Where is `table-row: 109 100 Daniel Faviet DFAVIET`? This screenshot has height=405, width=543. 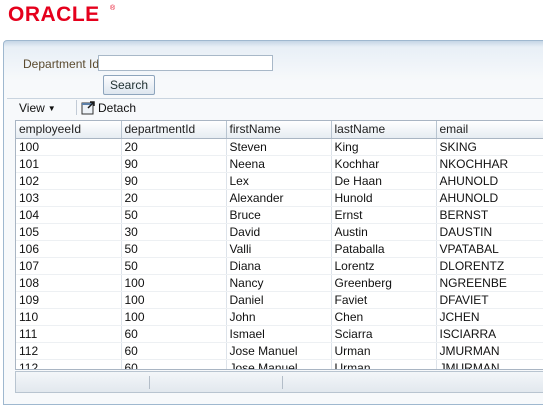 table-row: 109 100 Daniel Faviet DFAVIET is located at coordinates (279, 300).